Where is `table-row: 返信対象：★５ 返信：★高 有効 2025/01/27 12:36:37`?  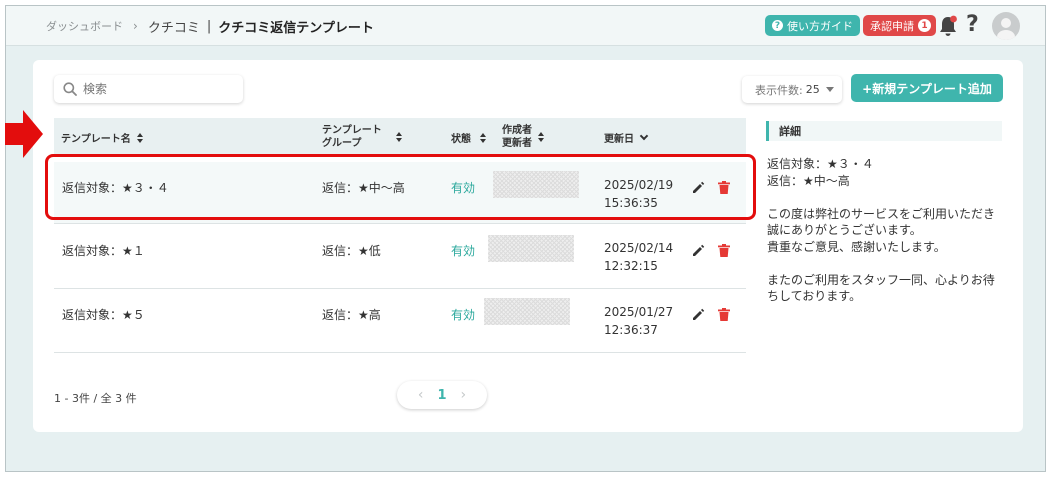
table-row: 返信対象：★５ 返信：★高 有効 2025/01/27 12:36:37 is located at coordinates (400, 321).